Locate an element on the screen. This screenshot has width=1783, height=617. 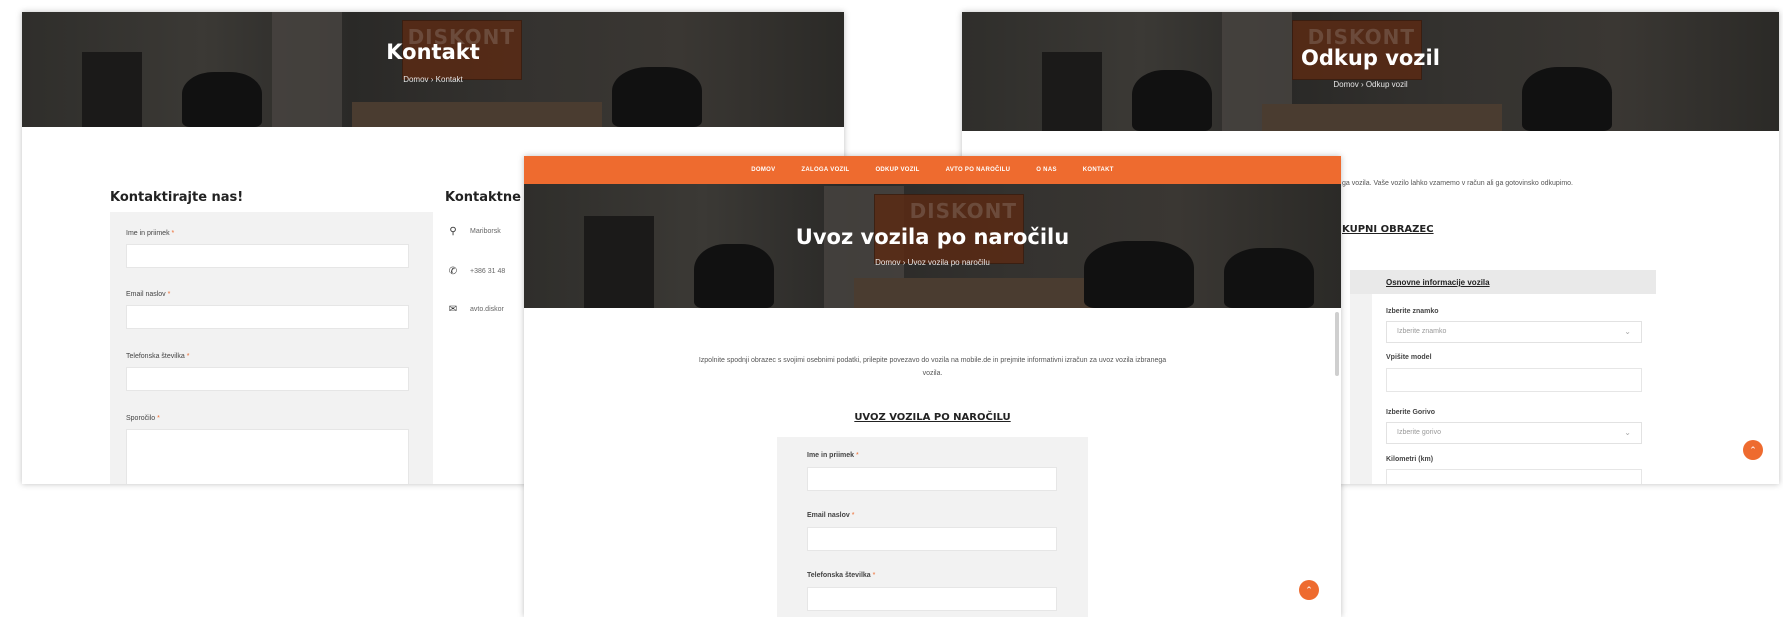
phone-icon: ✆ is located at coordinates (453, 271).